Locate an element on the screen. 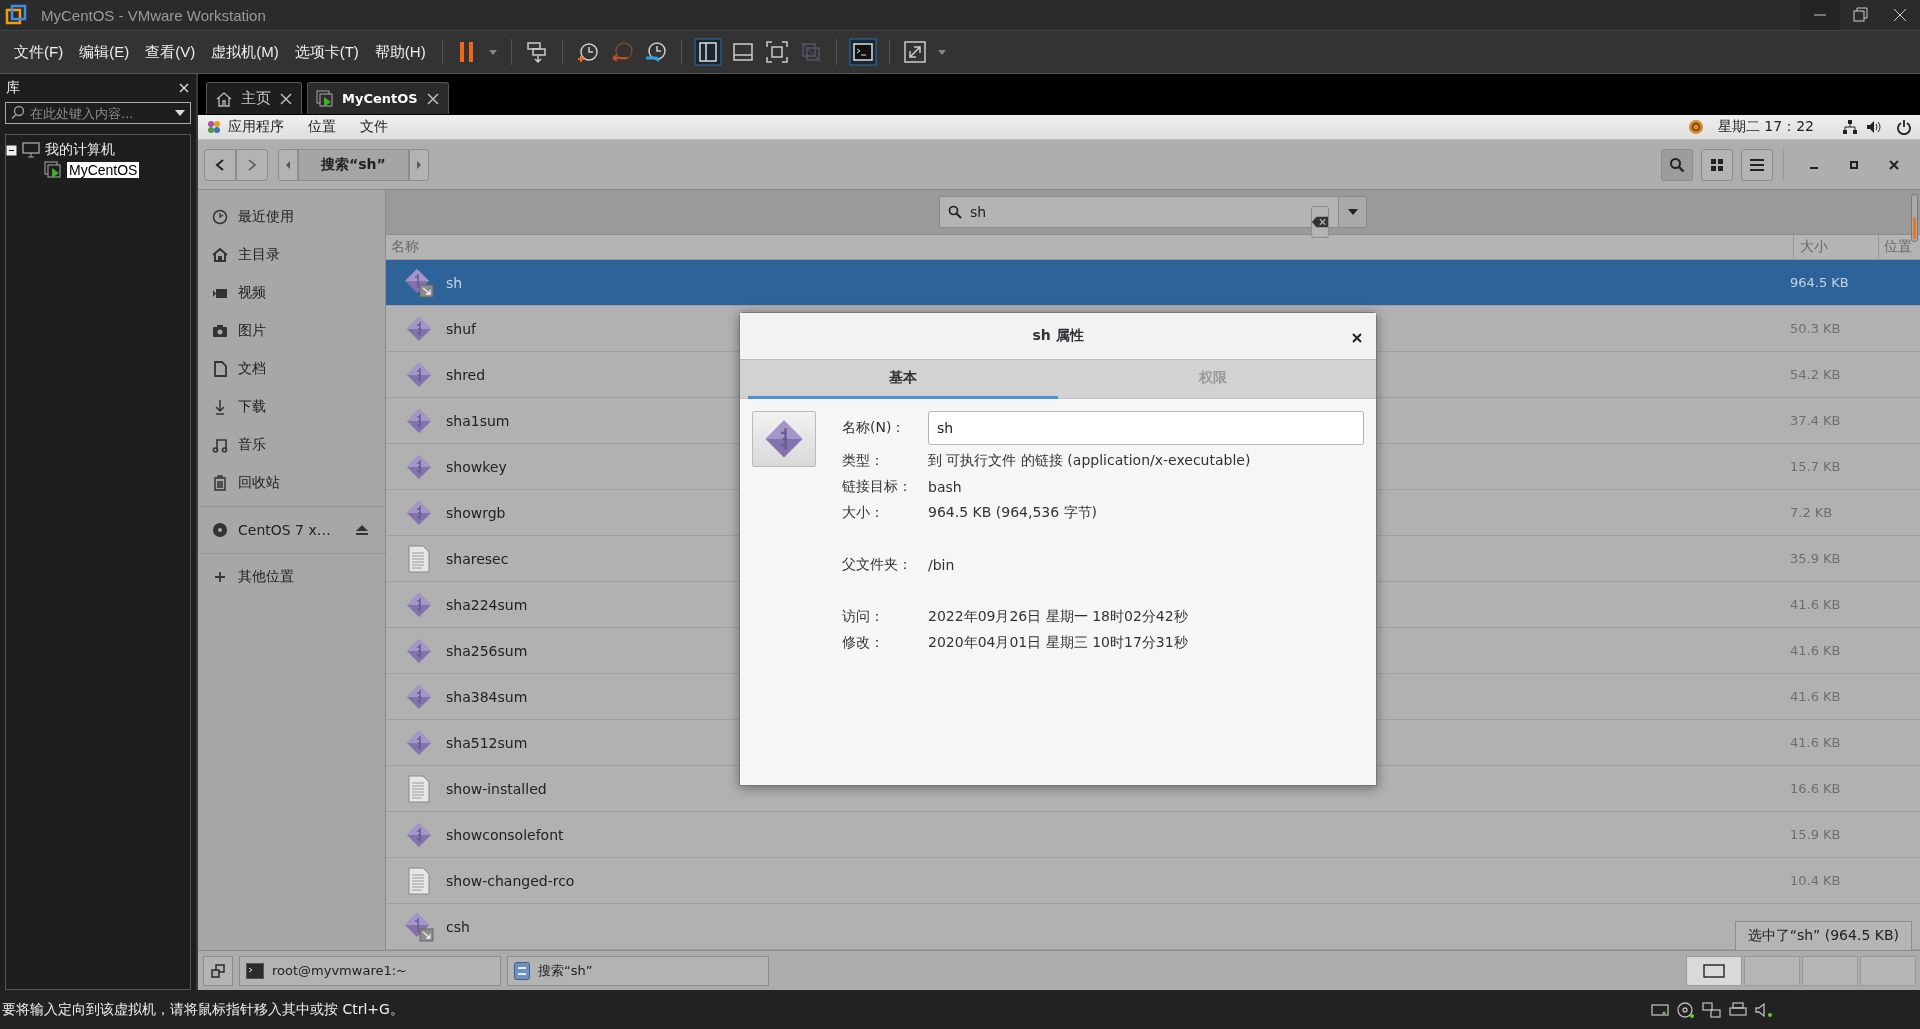 This screenshot has width=1920, height=1029. file-size: 35.9 KB is located at coordinates (1815, 558).